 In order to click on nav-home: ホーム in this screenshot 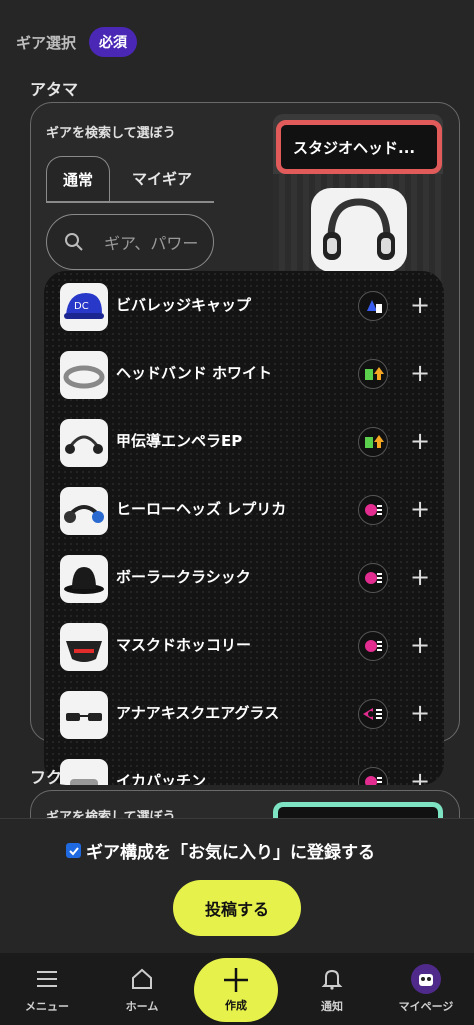, I will do `click(142, 989)`.